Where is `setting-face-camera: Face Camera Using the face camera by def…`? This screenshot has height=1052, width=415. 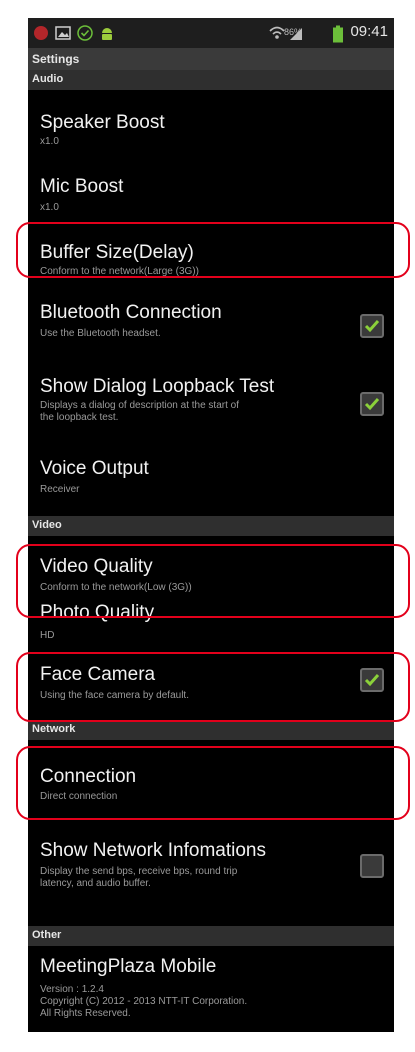 setting-face-camera: Face Camera Using the face camera by def… is located at coordinates (211, 690).